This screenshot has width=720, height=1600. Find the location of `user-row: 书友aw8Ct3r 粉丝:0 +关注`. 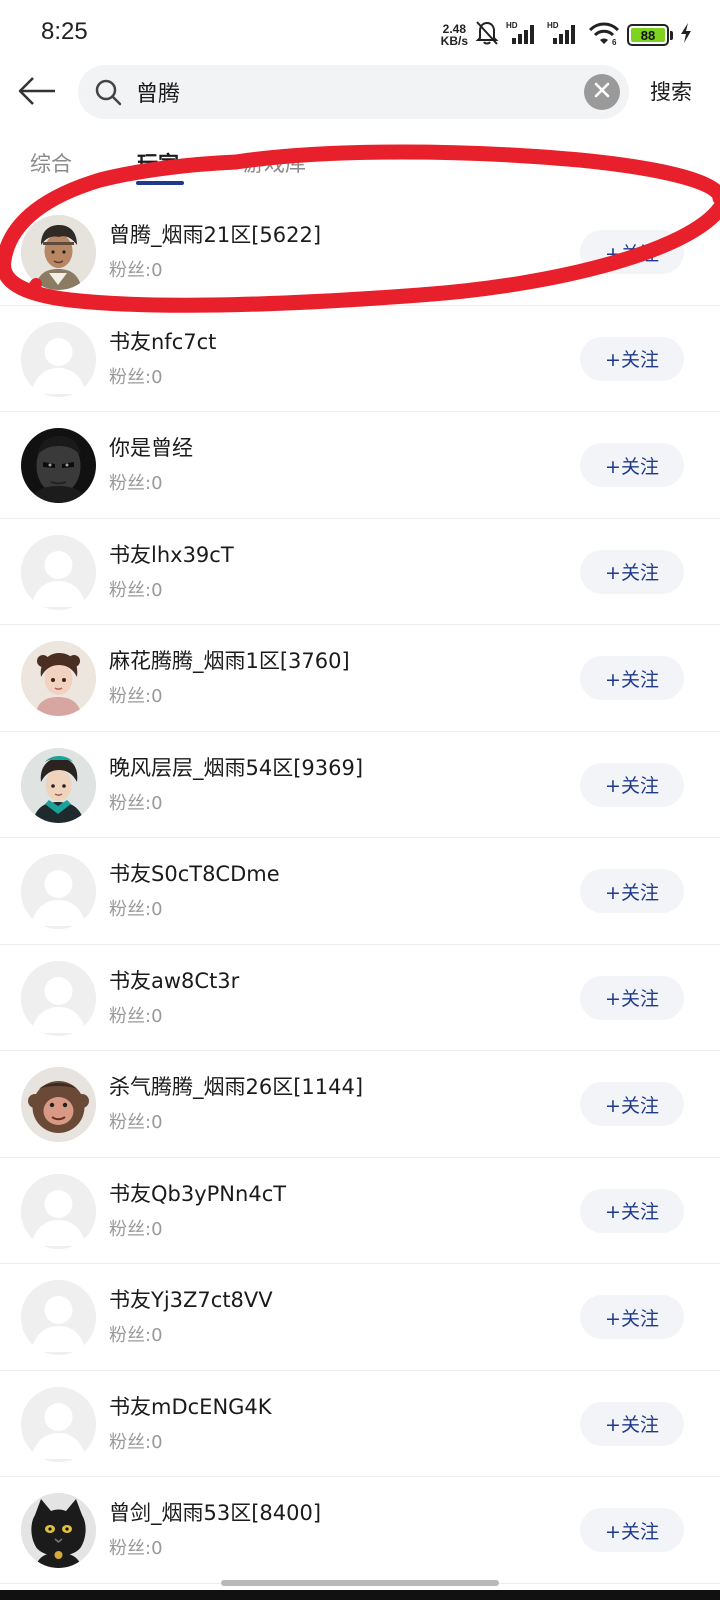

user-row: 书友aw8Ct3r 粉丝:0 +关注 is located at coordinates (360, 998).